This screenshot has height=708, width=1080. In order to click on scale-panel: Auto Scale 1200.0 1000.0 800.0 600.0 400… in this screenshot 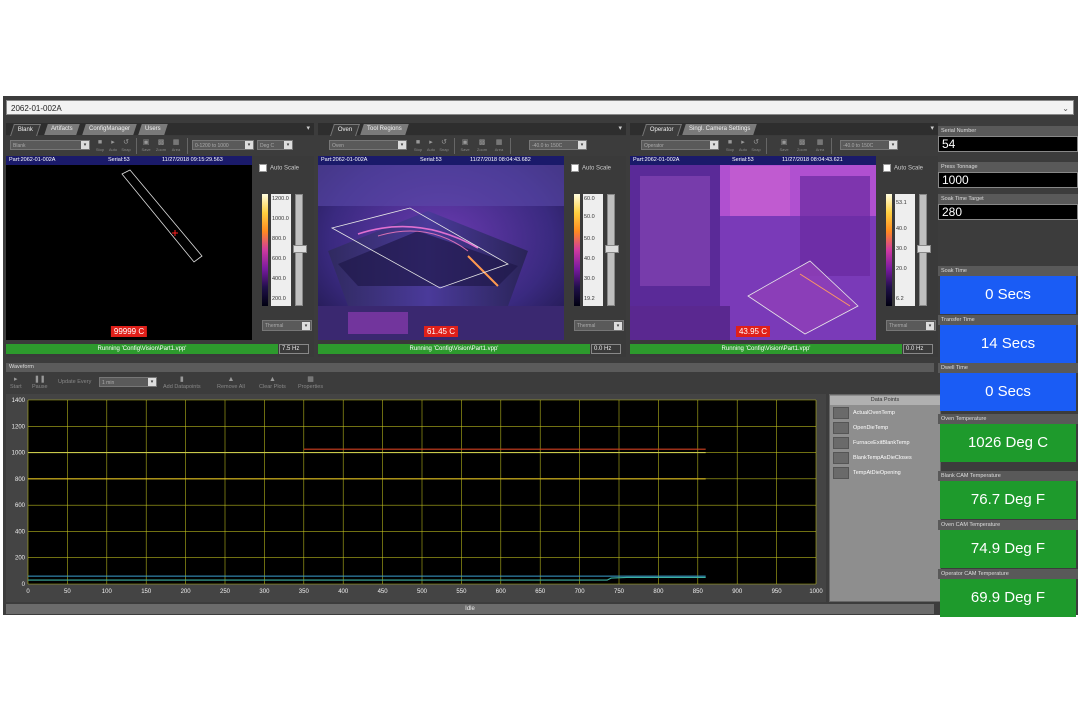, I will do `click(283, 248)`.